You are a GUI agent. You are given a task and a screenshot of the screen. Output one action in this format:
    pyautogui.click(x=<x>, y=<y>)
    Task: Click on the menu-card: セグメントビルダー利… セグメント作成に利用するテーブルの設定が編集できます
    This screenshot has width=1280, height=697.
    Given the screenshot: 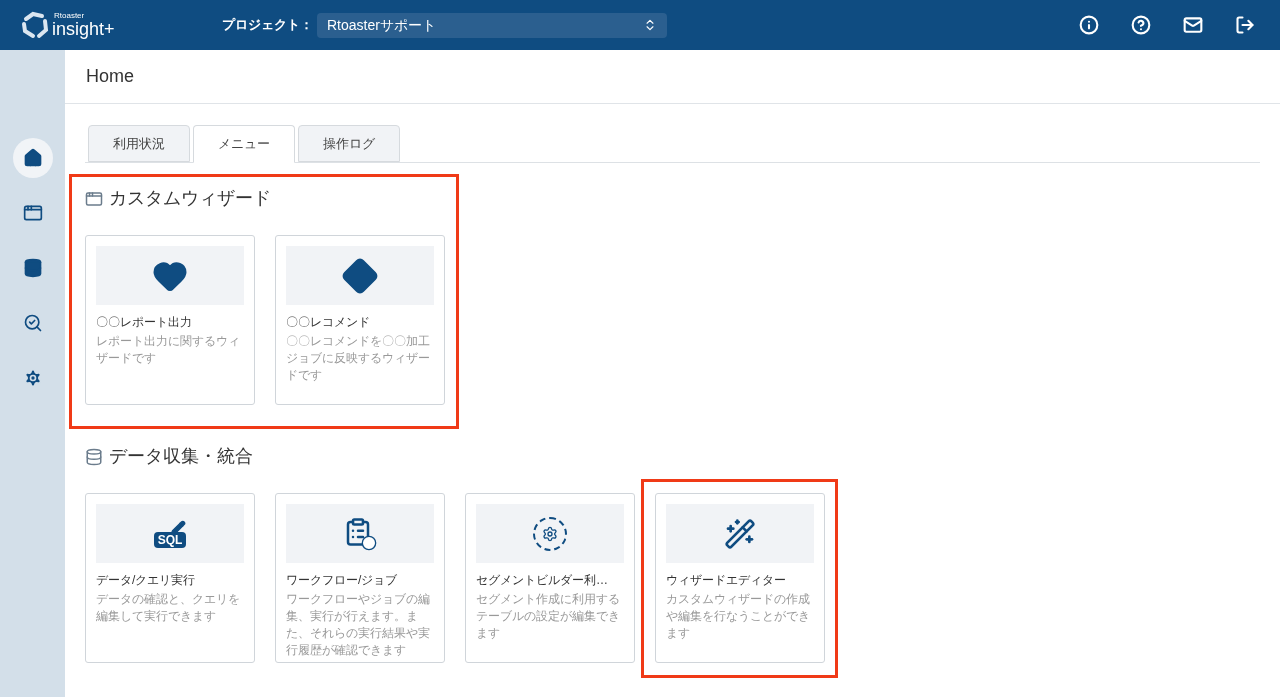 What is the action you would take?
    pyautogui.click(x=550, y=578)
    